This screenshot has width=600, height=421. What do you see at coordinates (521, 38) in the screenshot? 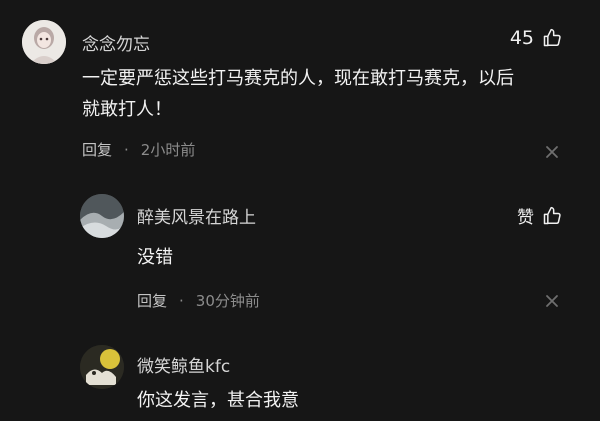
I see `like-count: 45` at bounding box center [521, 38].